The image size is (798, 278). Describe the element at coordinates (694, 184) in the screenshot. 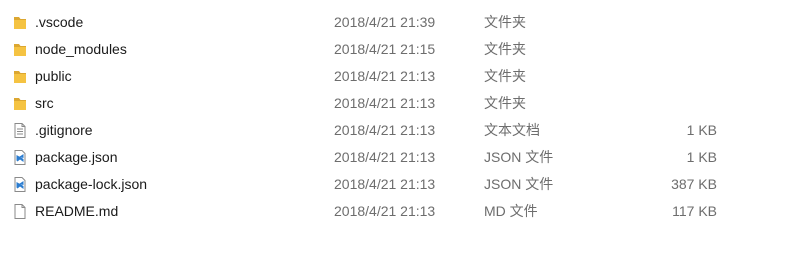

I see `file-size: 387 KB` at that location.